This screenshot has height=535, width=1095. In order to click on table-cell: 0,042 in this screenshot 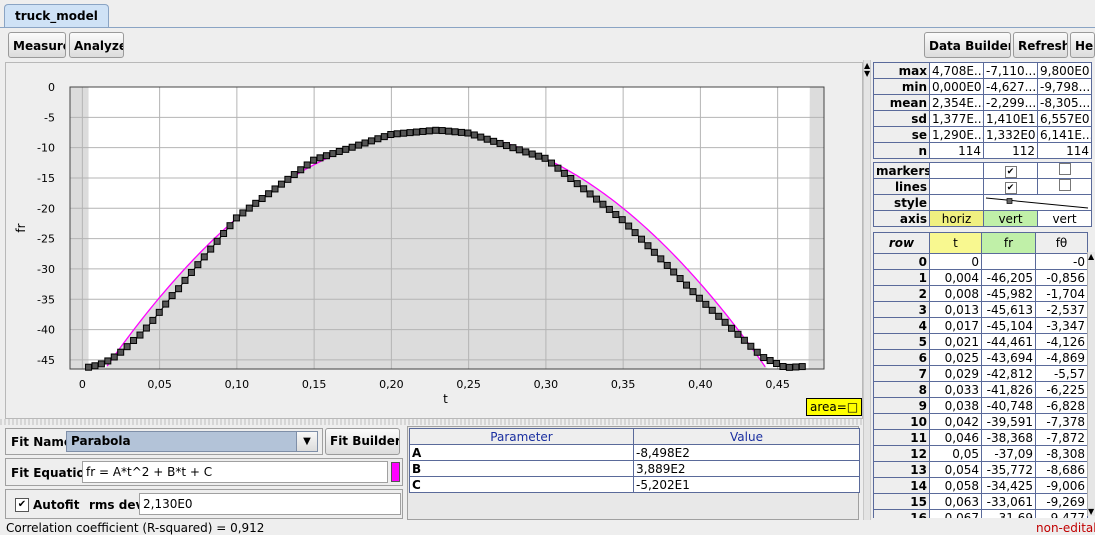, I will do `click(955, 421)`.